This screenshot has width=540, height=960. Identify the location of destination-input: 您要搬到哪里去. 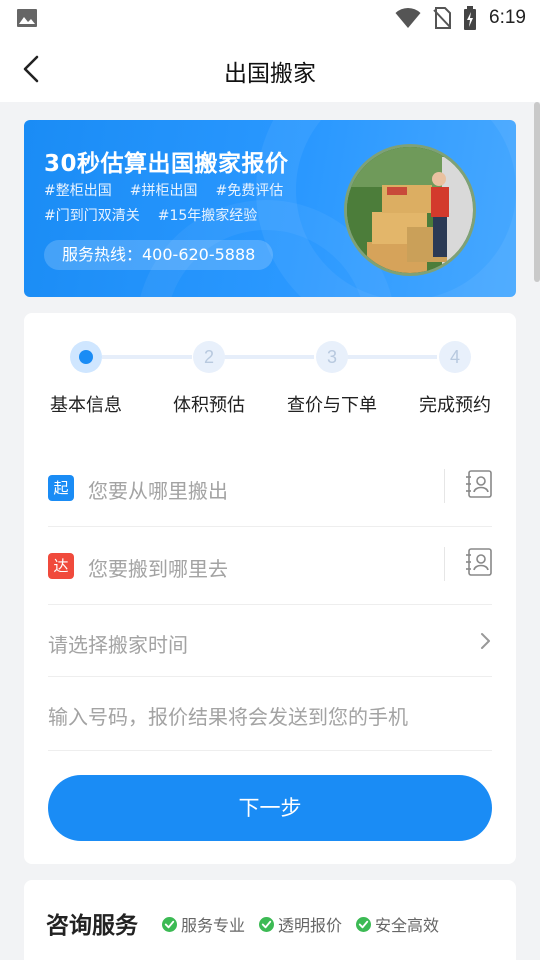
(158, 567).